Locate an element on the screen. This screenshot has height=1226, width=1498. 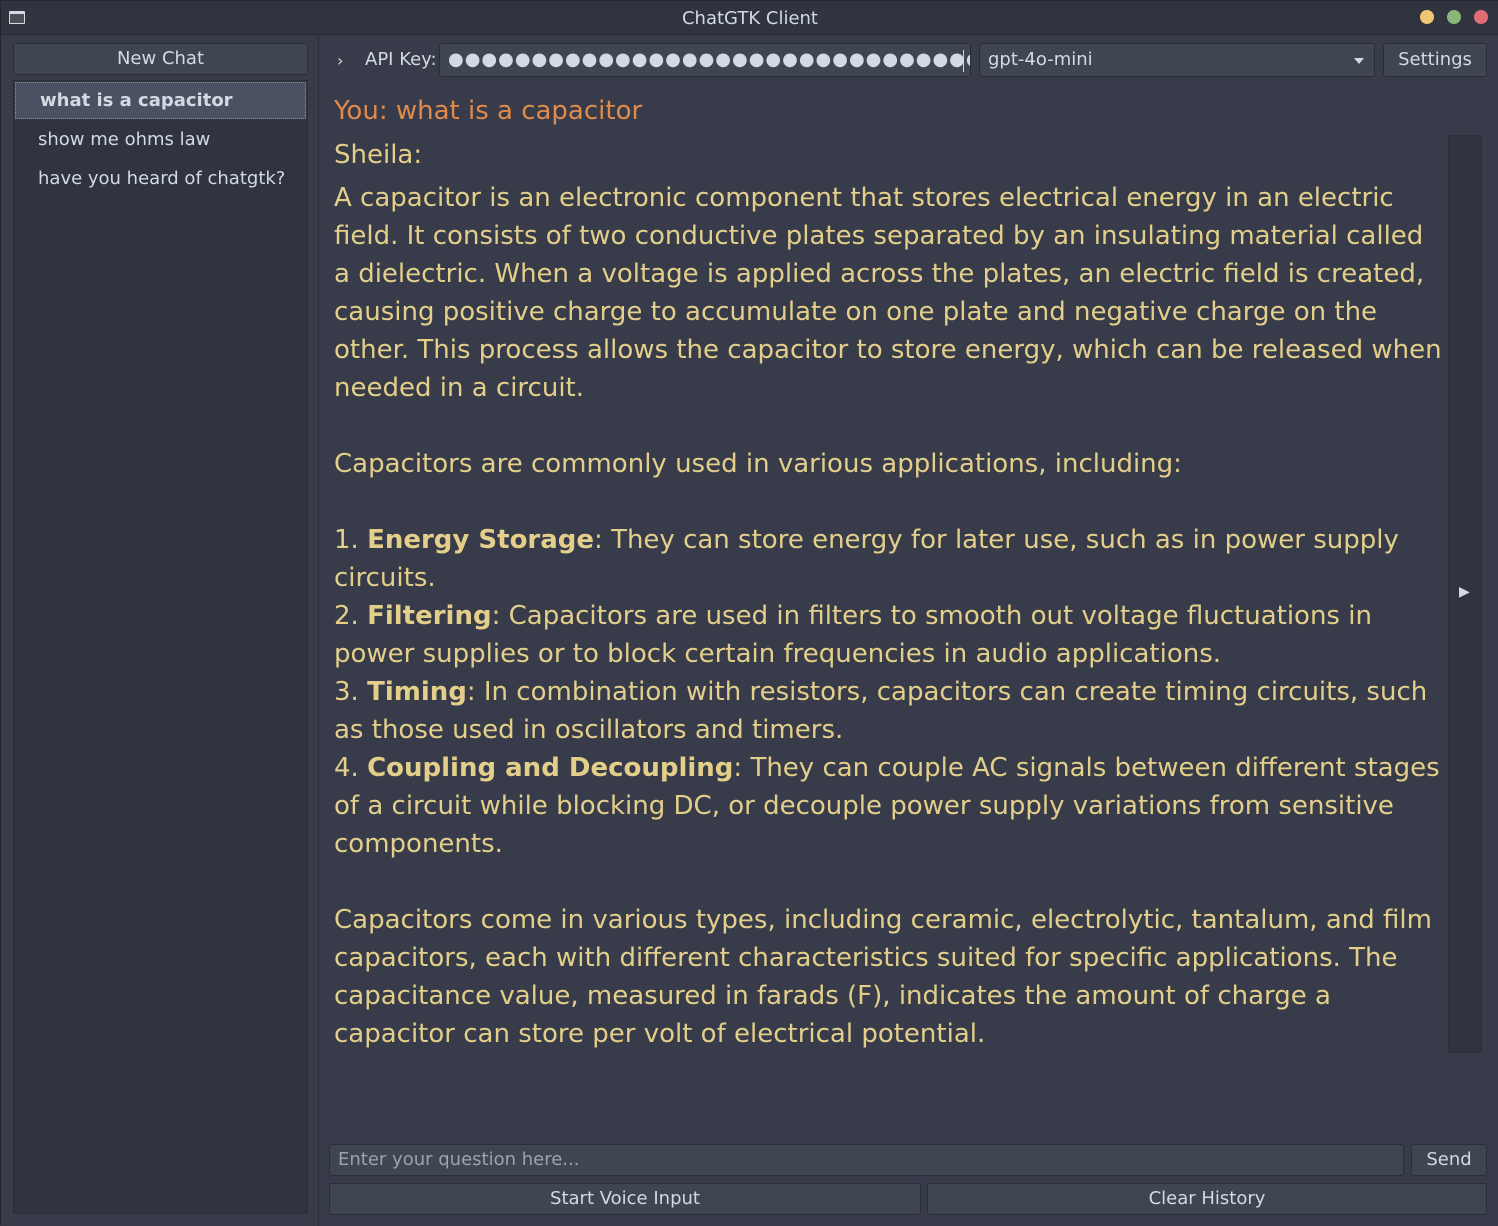
side-panel-toggle: ▶ is located at coordinates (1465, 594).